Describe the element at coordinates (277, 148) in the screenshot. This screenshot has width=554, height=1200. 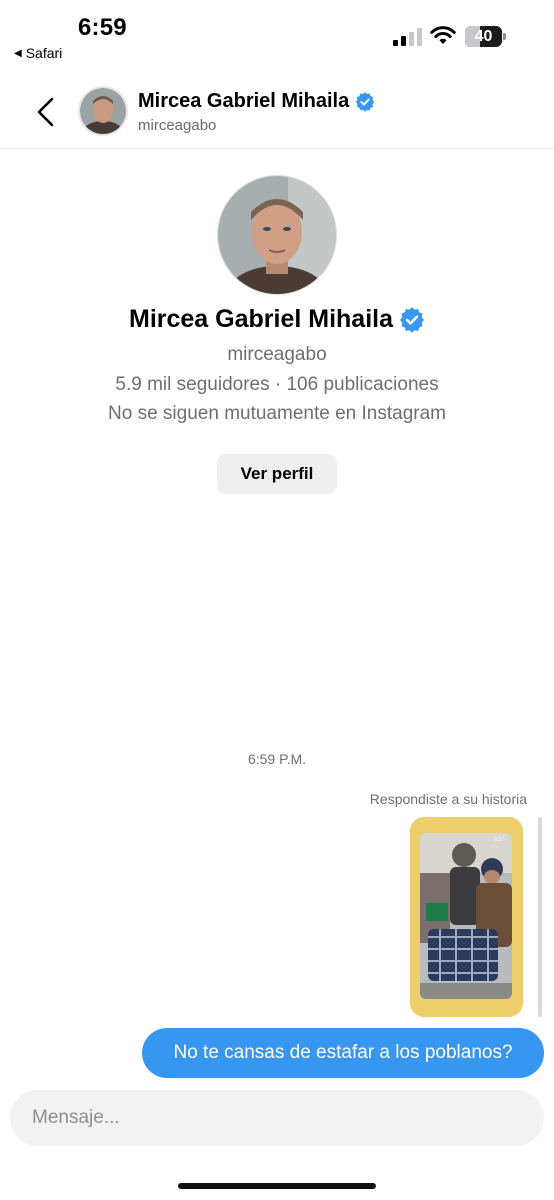
I see `header-divider` at that location.